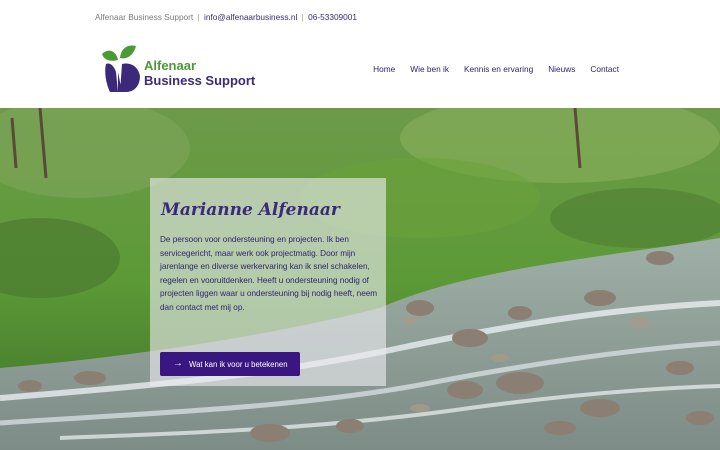 The width and height of the screenshot is (720, 450). I want to click on site-logo: Alfenaar Business Support, so click(180, 68).